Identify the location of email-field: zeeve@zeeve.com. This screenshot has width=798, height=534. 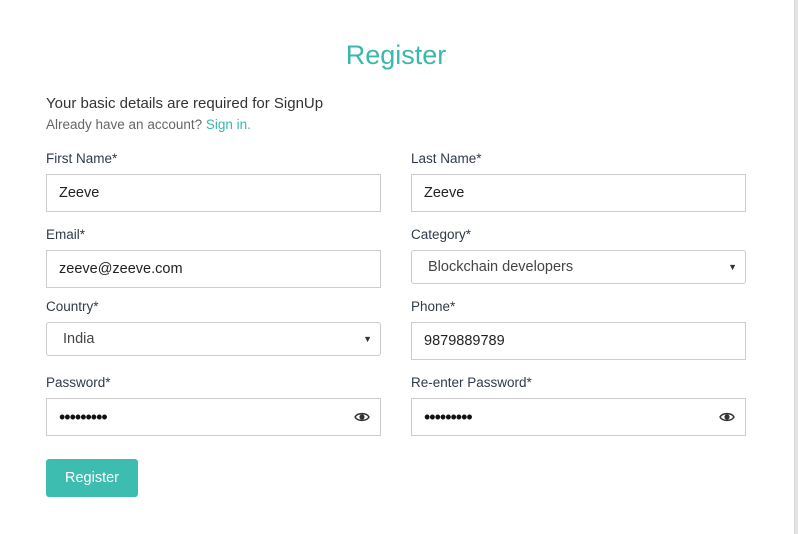
(213, 269).